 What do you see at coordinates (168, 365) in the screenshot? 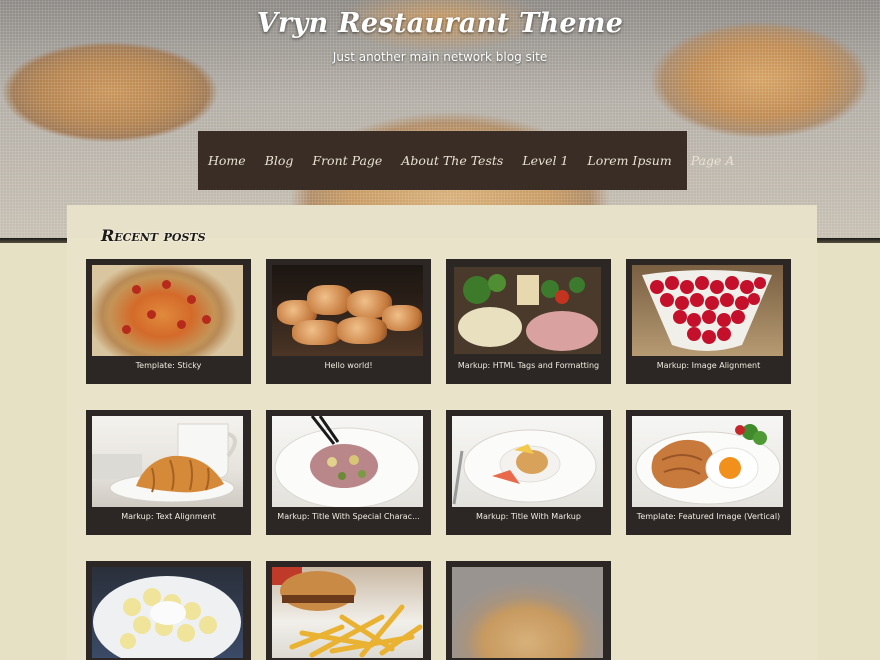
I see `post-title: Template: Sticky` at bounding box center [168, 365].